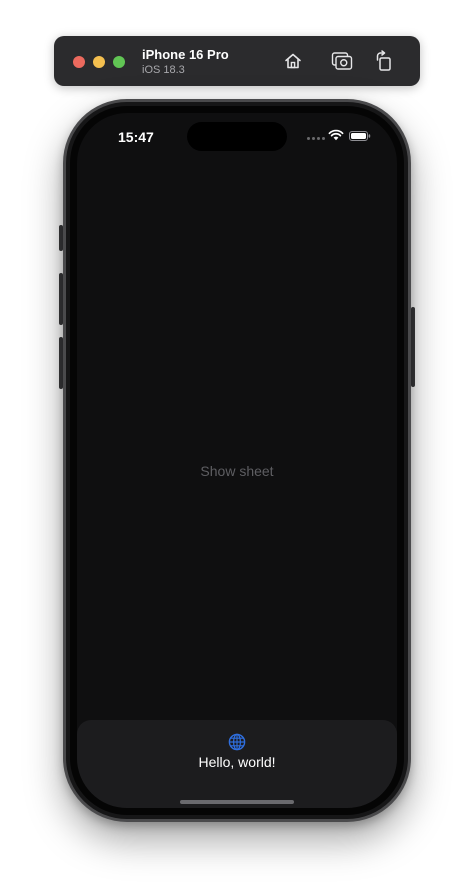 The image size is (474, 896). What do you see at coordinates (136, 137) in the screenshot?
I see `status-bar-time: 15:47` at bounding box center [136, 137].